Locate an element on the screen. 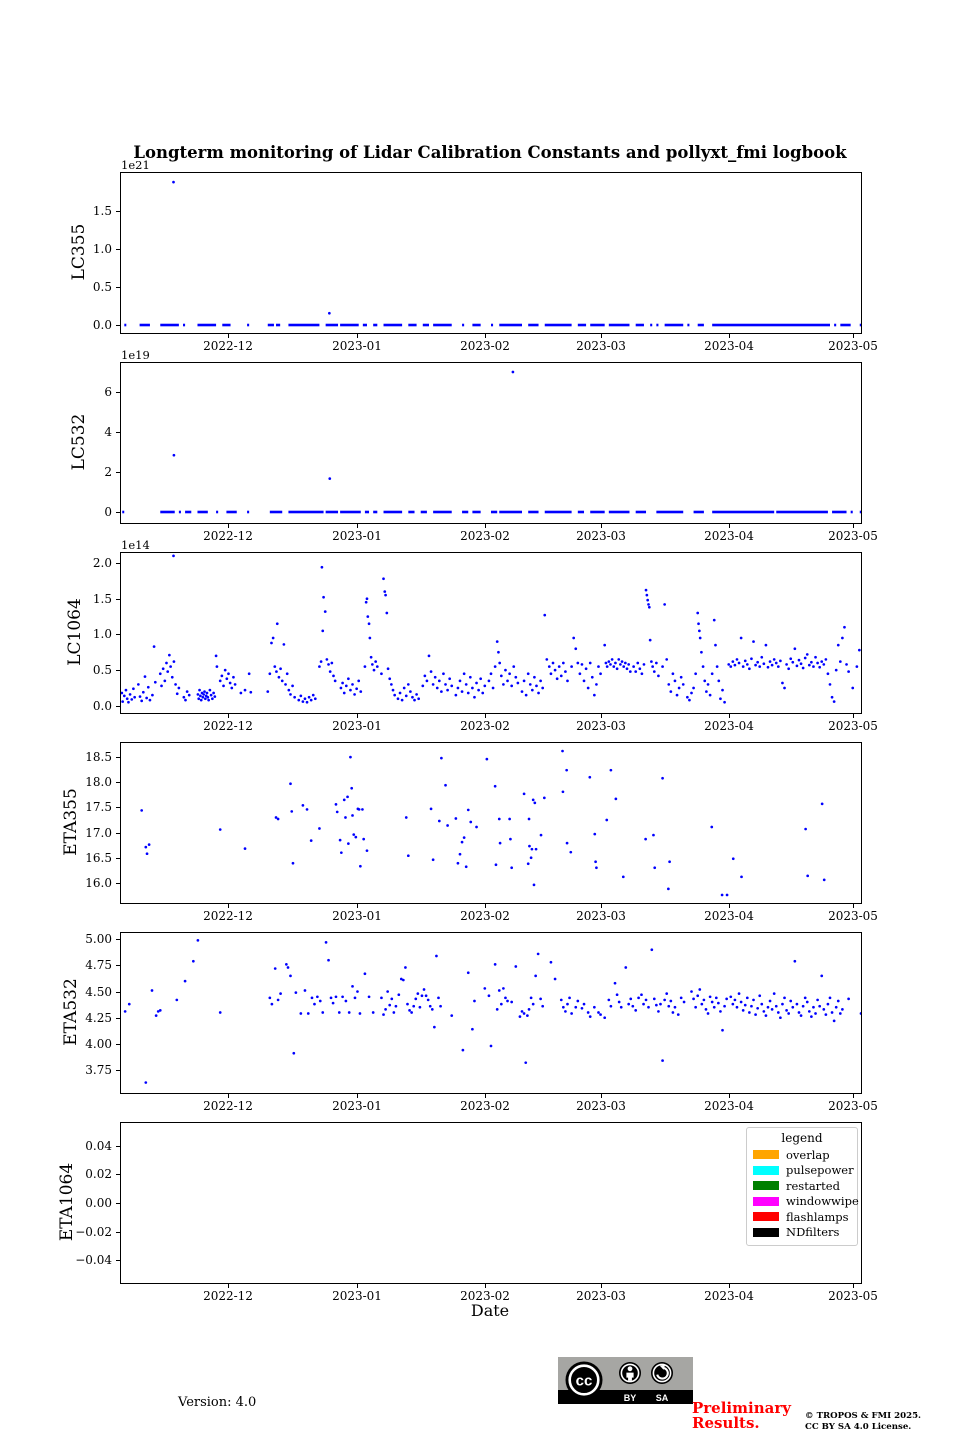 Image resolution: width=960 pixels, height=1440 pixels. y-tick-label: 4.00 is located at coordinates (98, 1044).